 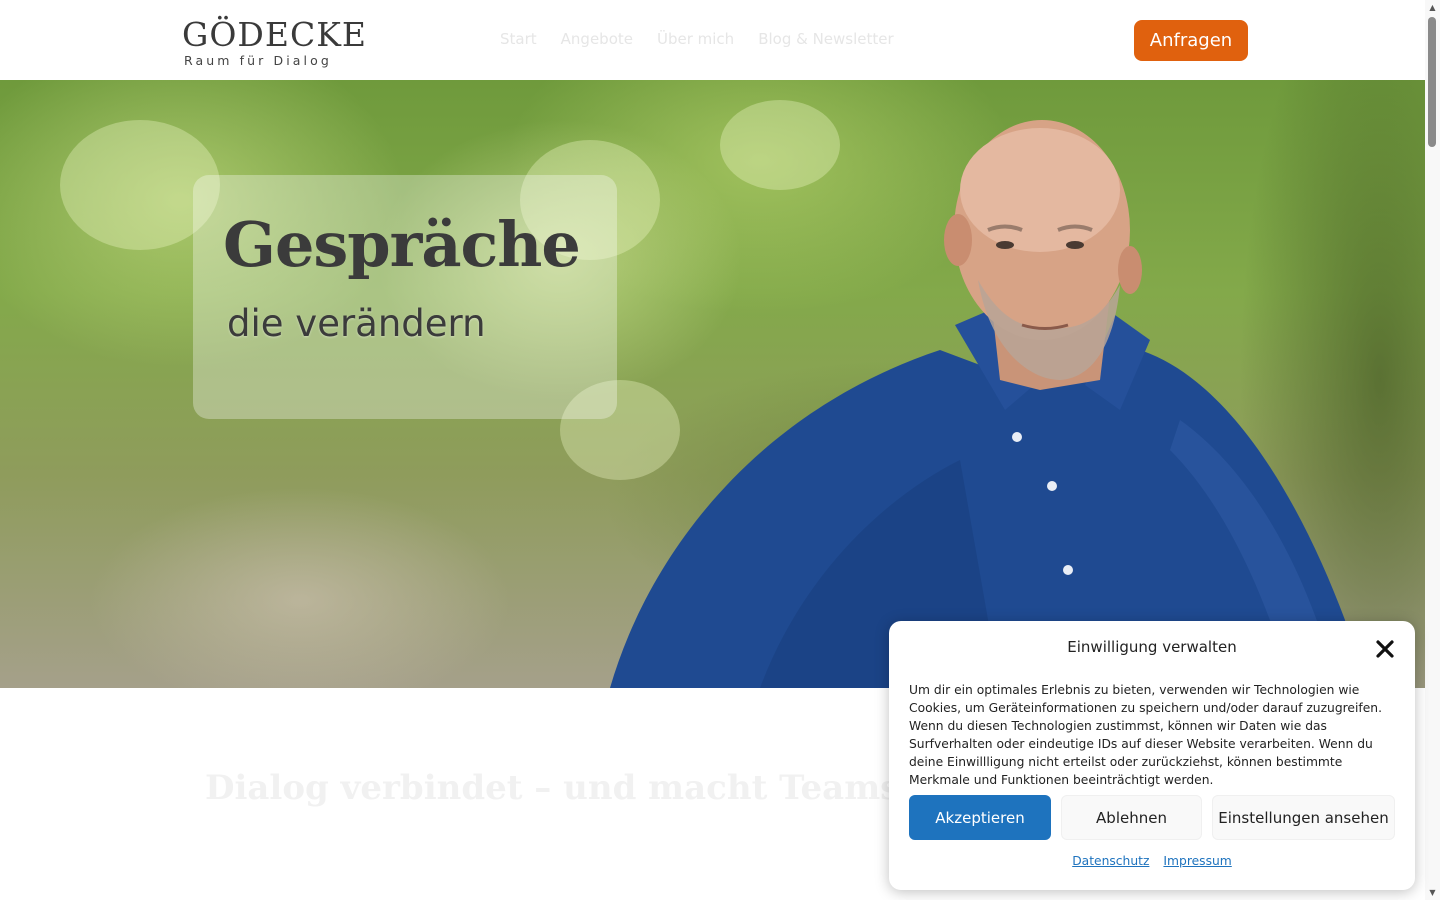 What do you see at coordinates (1303, 817) in the screenshot?
I see `view-settings-button: Einstellungen ansehen` at bounding box center [1303, 817].